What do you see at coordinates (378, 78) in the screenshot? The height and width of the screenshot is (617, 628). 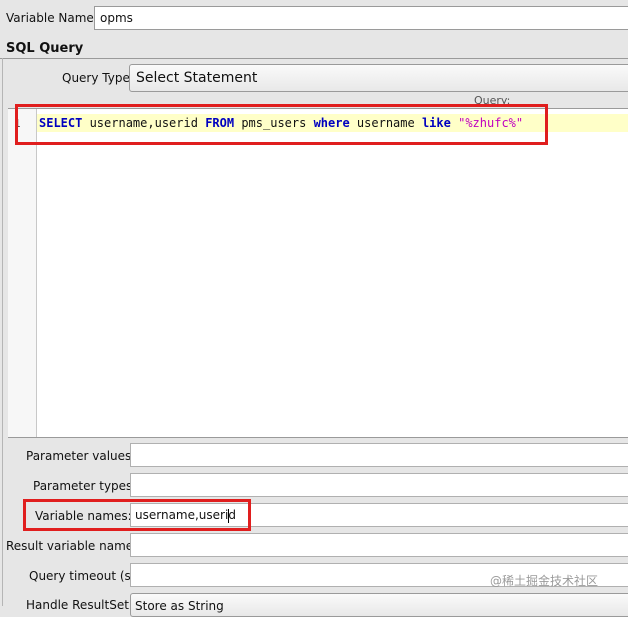 I see `query-type-select: Select Statement` at bounding box center [378, 78].